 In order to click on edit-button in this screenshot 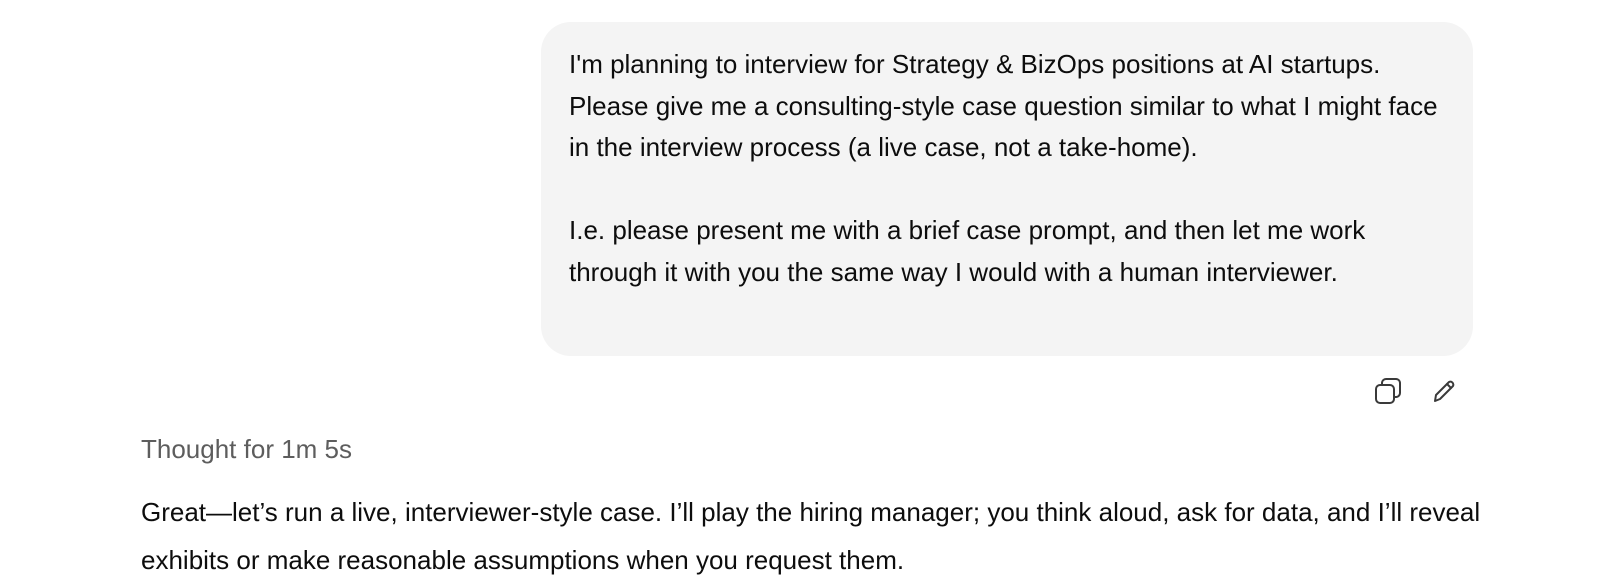, I will do `click(1444, 391)`.